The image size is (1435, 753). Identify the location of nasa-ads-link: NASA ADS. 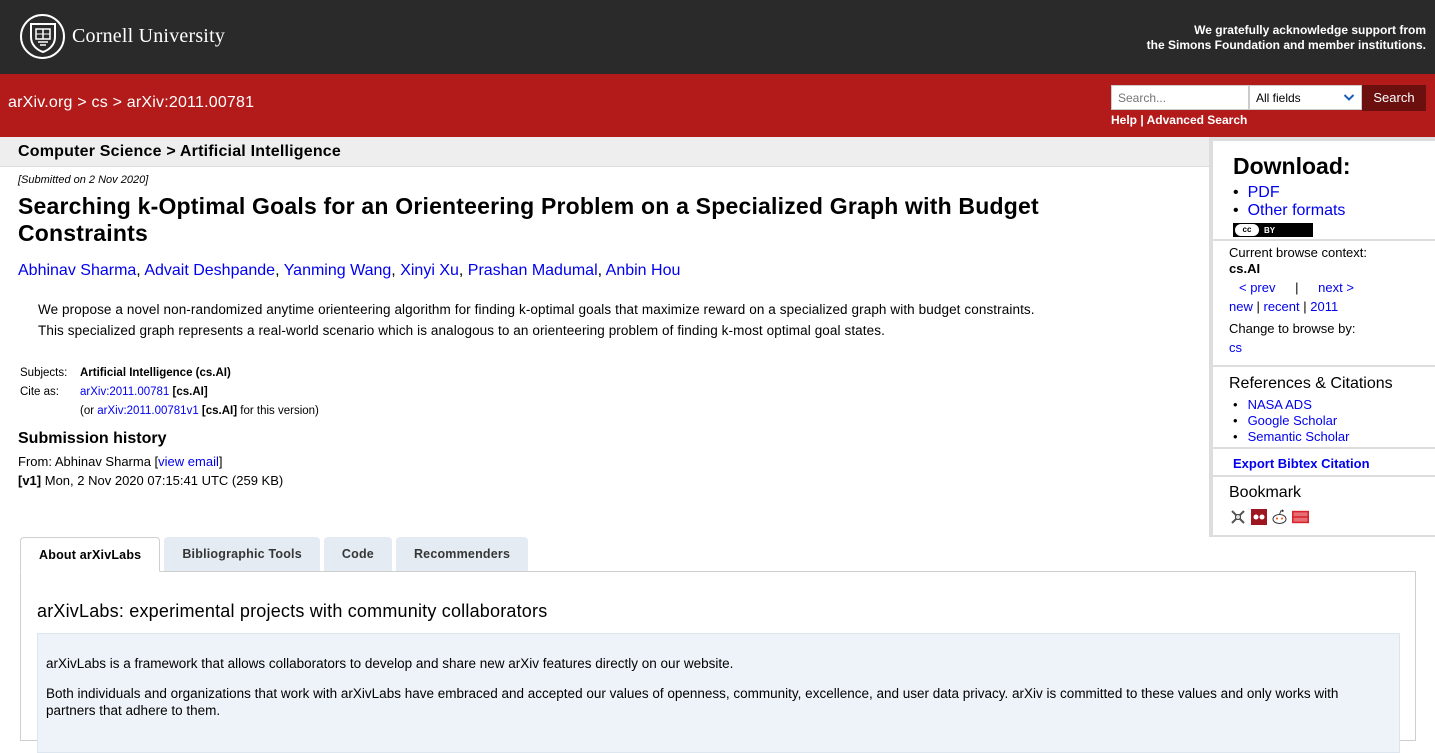
(1280, 404).